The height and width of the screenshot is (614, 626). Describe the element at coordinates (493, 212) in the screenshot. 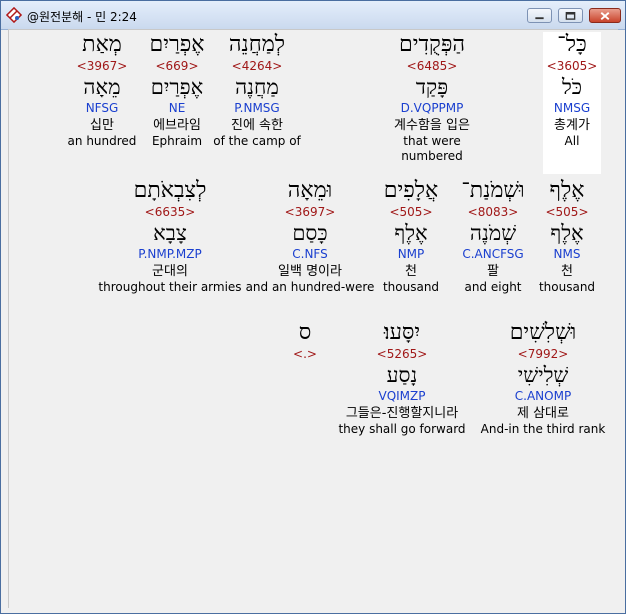

I see `strong-number: <8083>` at that location.